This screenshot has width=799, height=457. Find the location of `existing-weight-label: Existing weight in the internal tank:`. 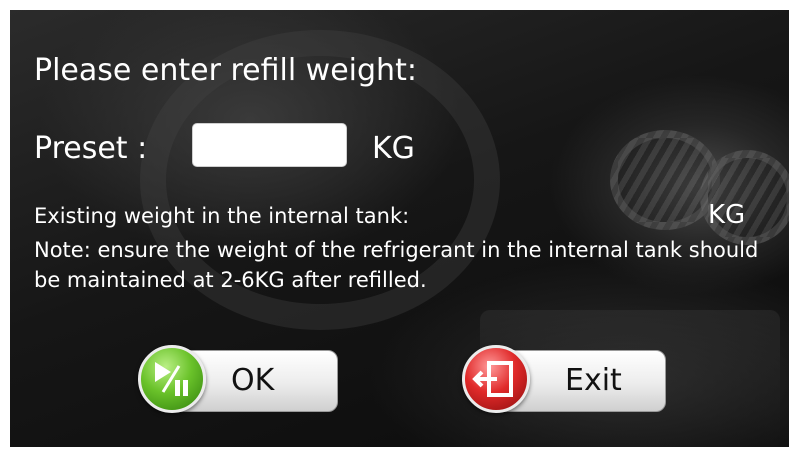

existing-weight-label: Existing weight in the internal tank: is located at coordinates (222, 216).